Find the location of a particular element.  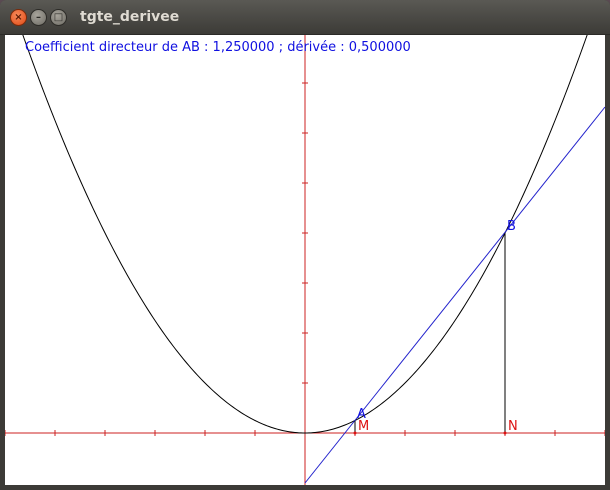

maximize-icon: □ is located at coordinates (58, 17).